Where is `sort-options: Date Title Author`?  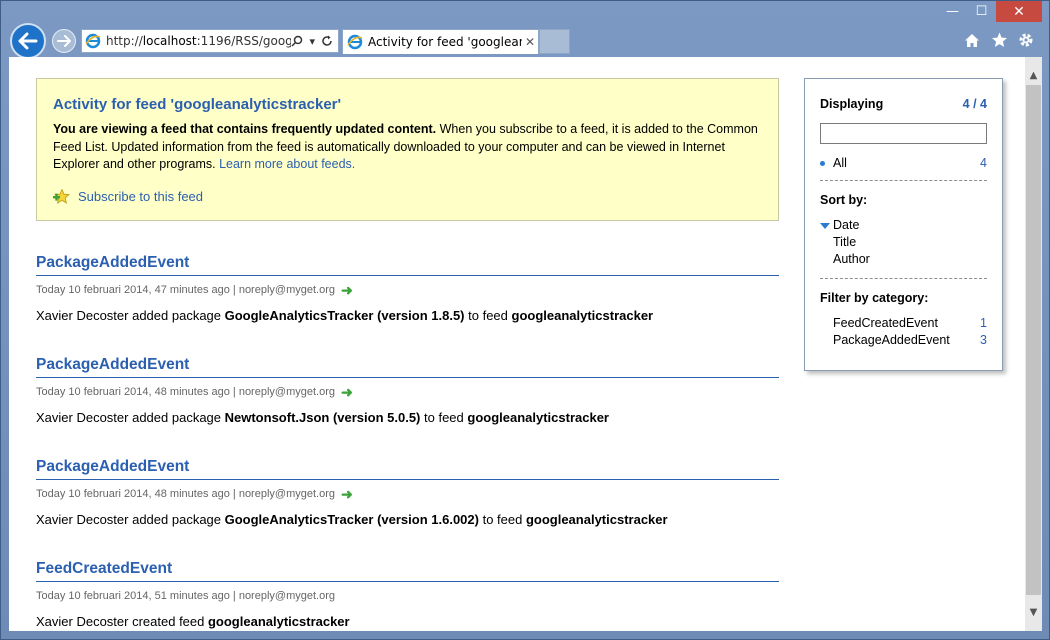
sort-options: Date Title Author is located at coordinates (903, 242).